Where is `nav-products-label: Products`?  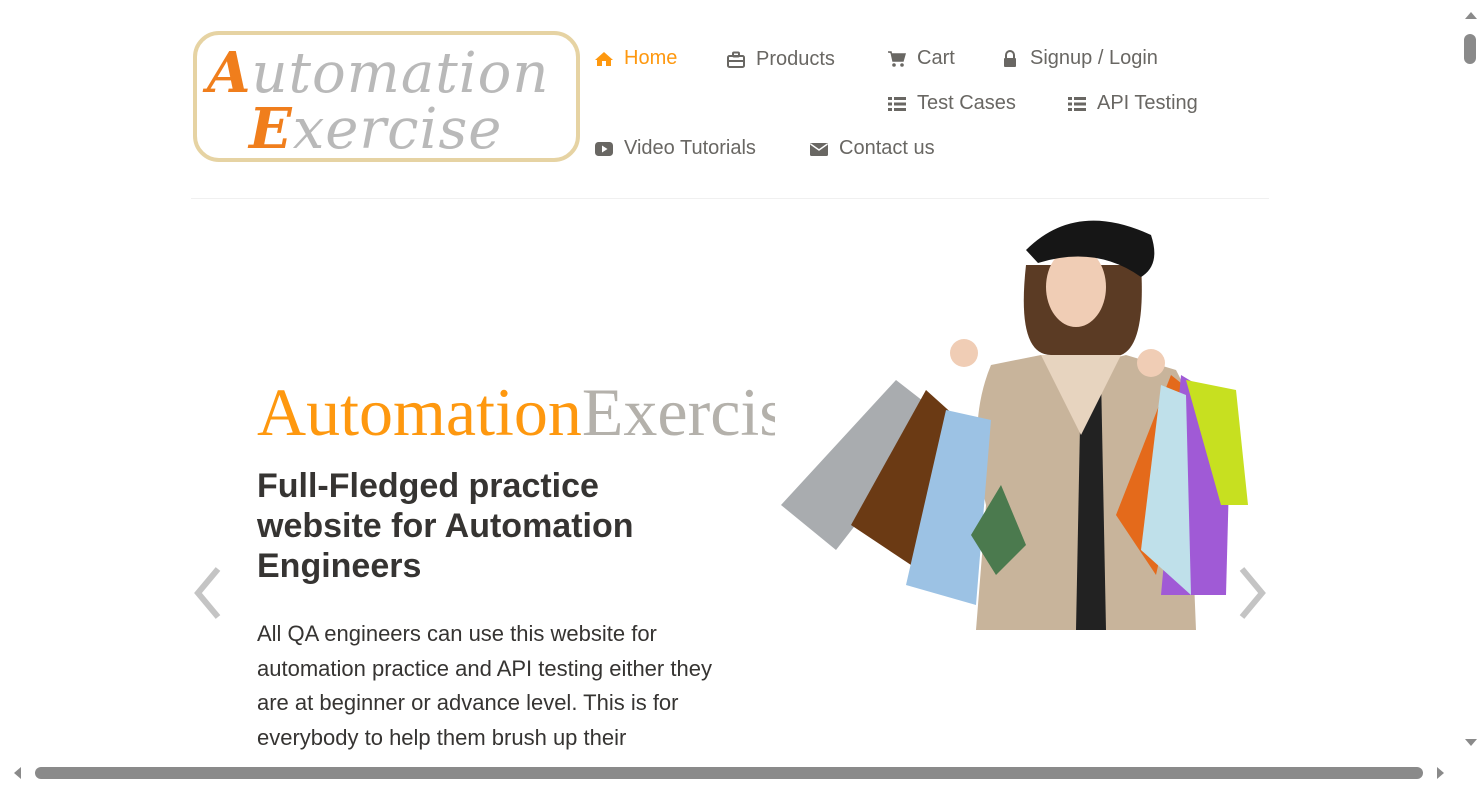 nav-products-label: Products is located at coordinates (795, 59).